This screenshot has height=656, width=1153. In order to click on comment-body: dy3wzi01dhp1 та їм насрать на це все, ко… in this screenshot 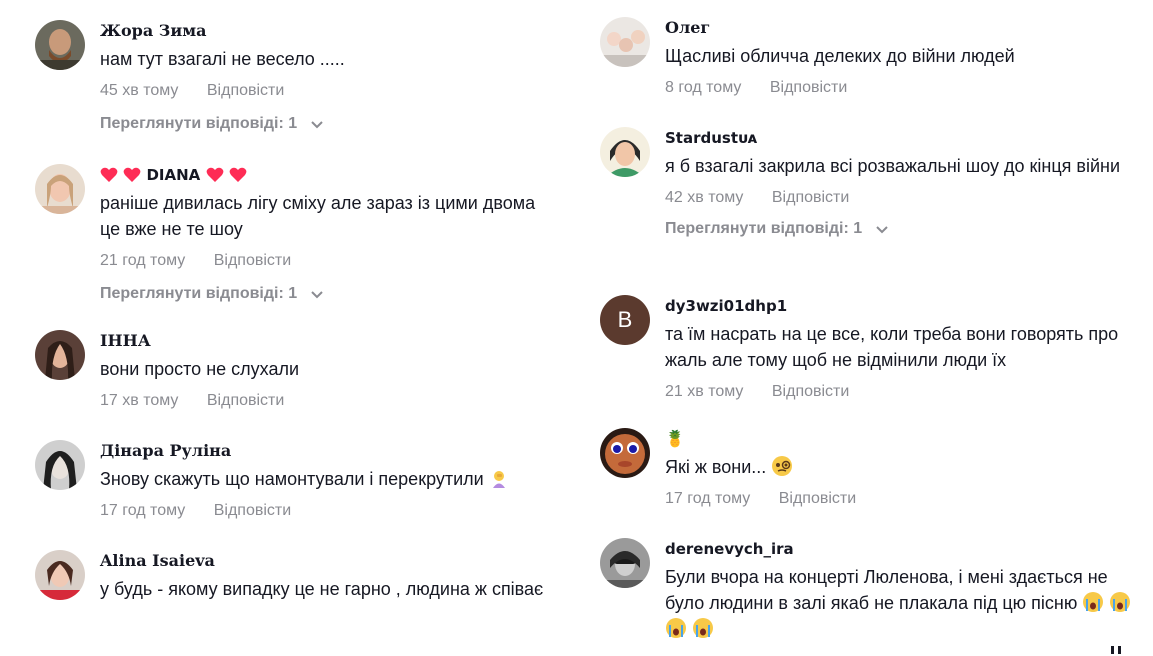, I will do `click(904, 349)`.